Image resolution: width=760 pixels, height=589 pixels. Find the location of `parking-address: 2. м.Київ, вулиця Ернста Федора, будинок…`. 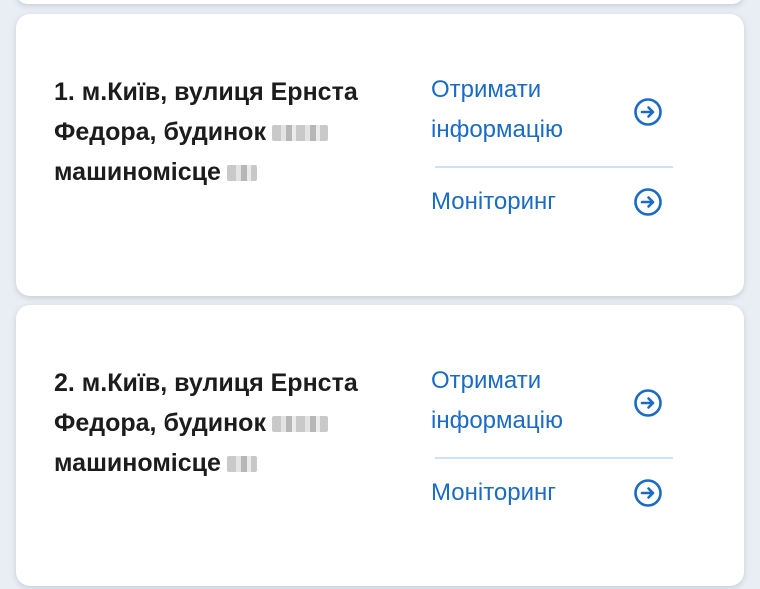

parking-address: 2. м.Київ, вулиця Ернста Федора, будинок… is located at coordinates (229, 423).